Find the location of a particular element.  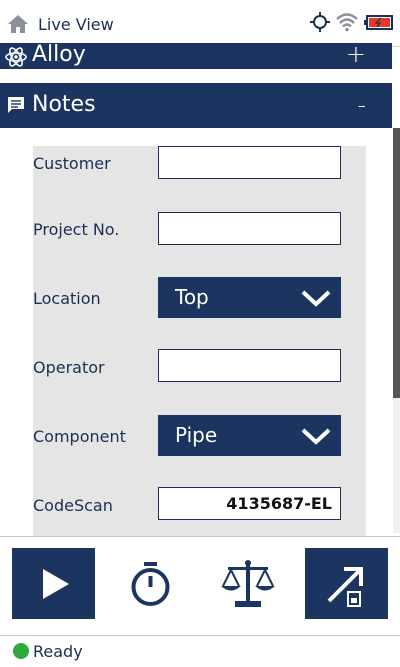

location-select: Top is located at coordinates (249, 297).